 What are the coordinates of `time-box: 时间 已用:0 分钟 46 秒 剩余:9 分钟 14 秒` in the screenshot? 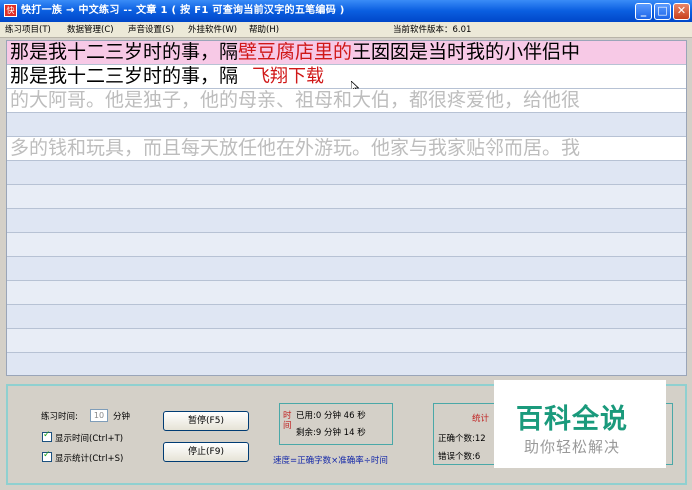 It's located at (336, 424).